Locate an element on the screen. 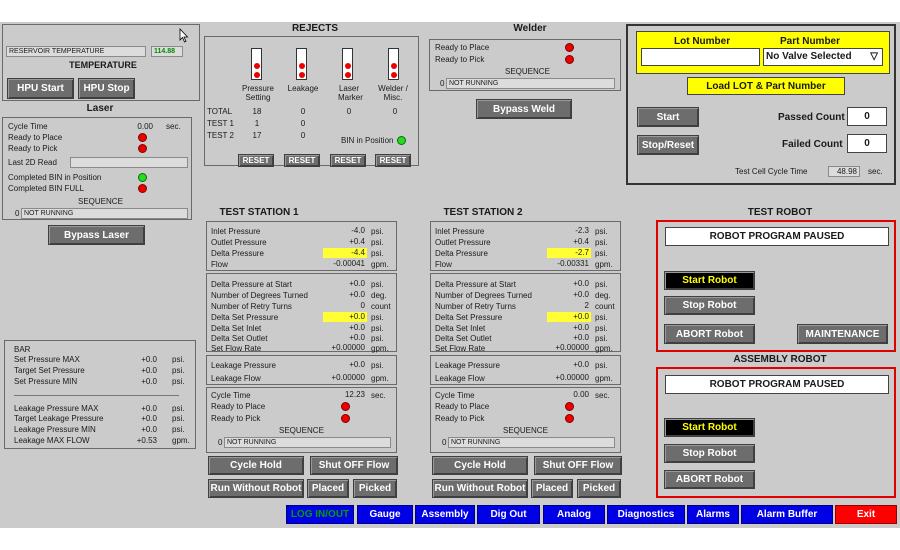 This screenshot has height=550, width=900. hpu-start-button: HPU Start is located at coordinates (40, 88).